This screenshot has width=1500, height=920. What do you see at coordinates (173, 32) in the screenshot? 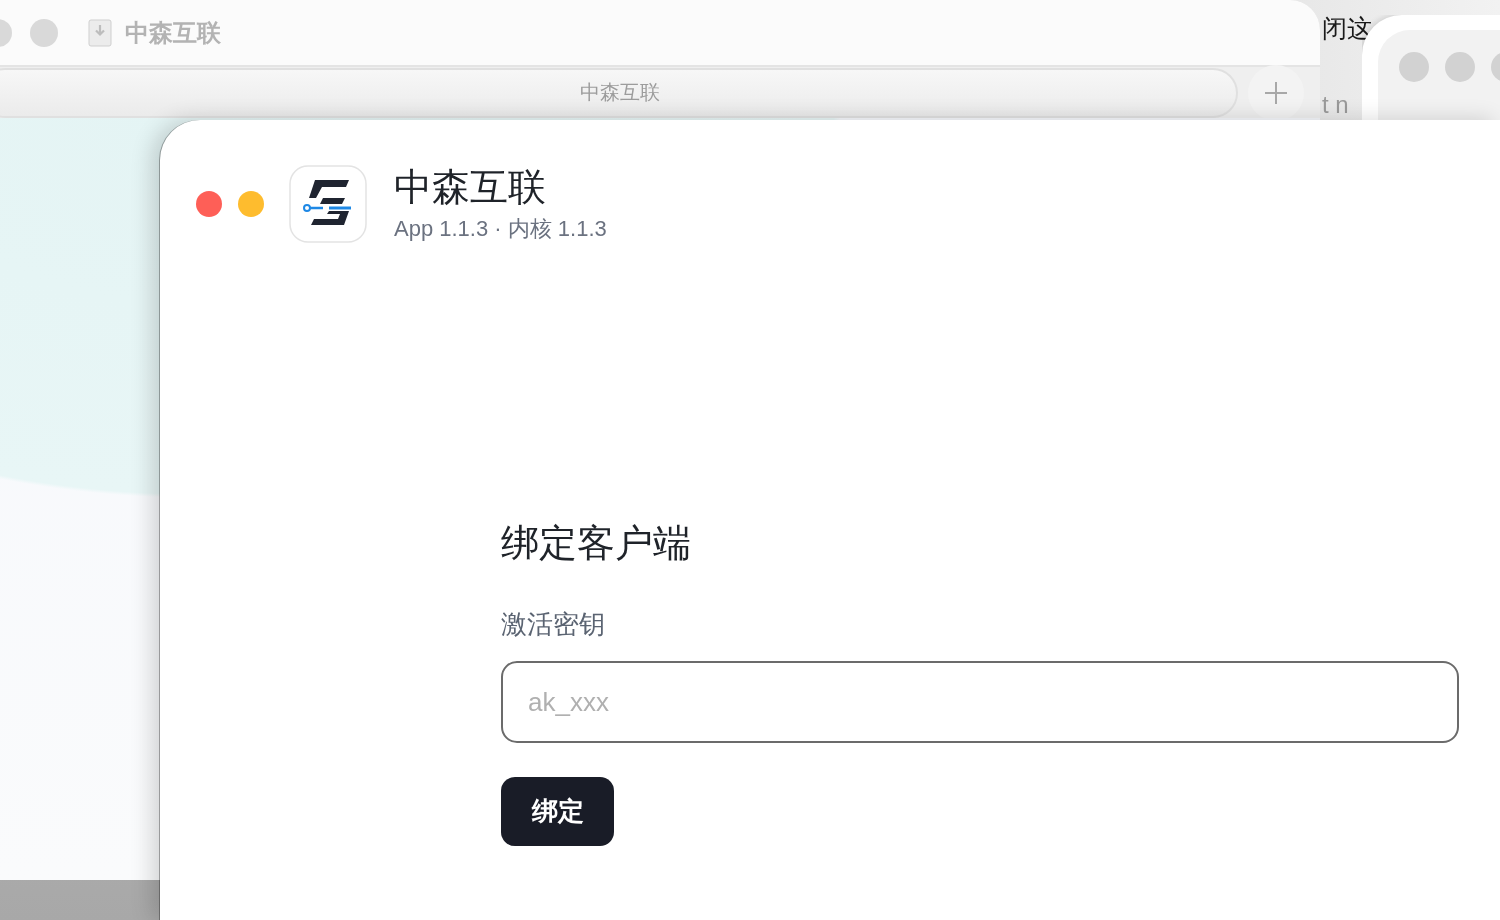
I see `window-title: 中森互联` at bounding box center [173, 32].